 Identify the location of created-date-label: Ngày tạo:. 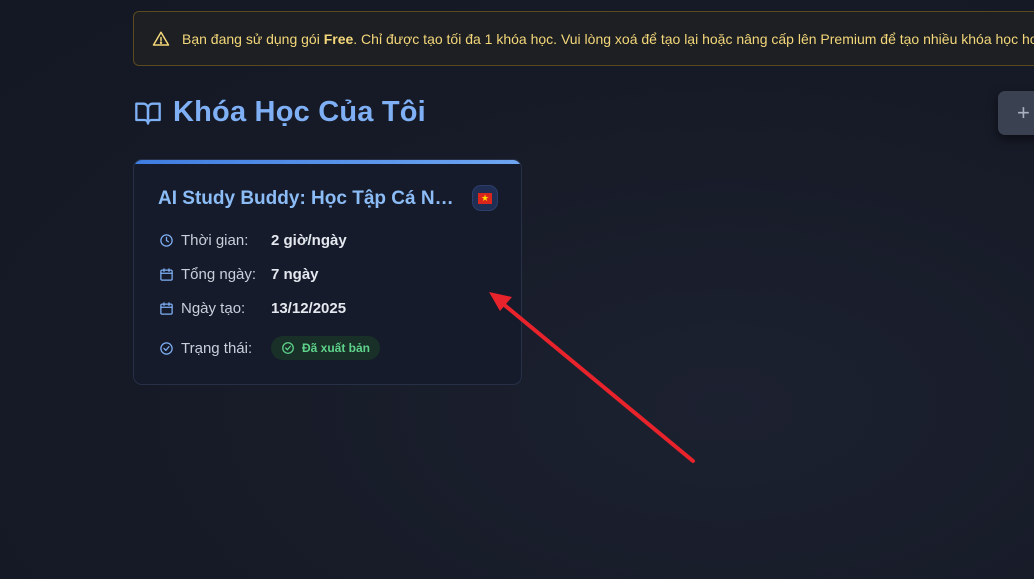
(213, 308).